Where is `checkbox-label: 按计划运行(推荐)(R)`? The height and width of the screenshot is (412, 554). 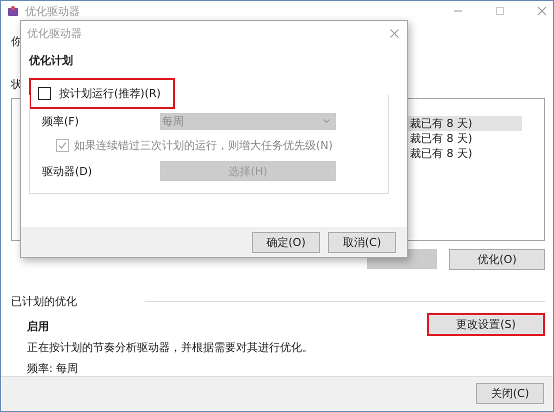
checkbox-label: 按计划运行(推荐)(R) is located at coordinates (110, 93).